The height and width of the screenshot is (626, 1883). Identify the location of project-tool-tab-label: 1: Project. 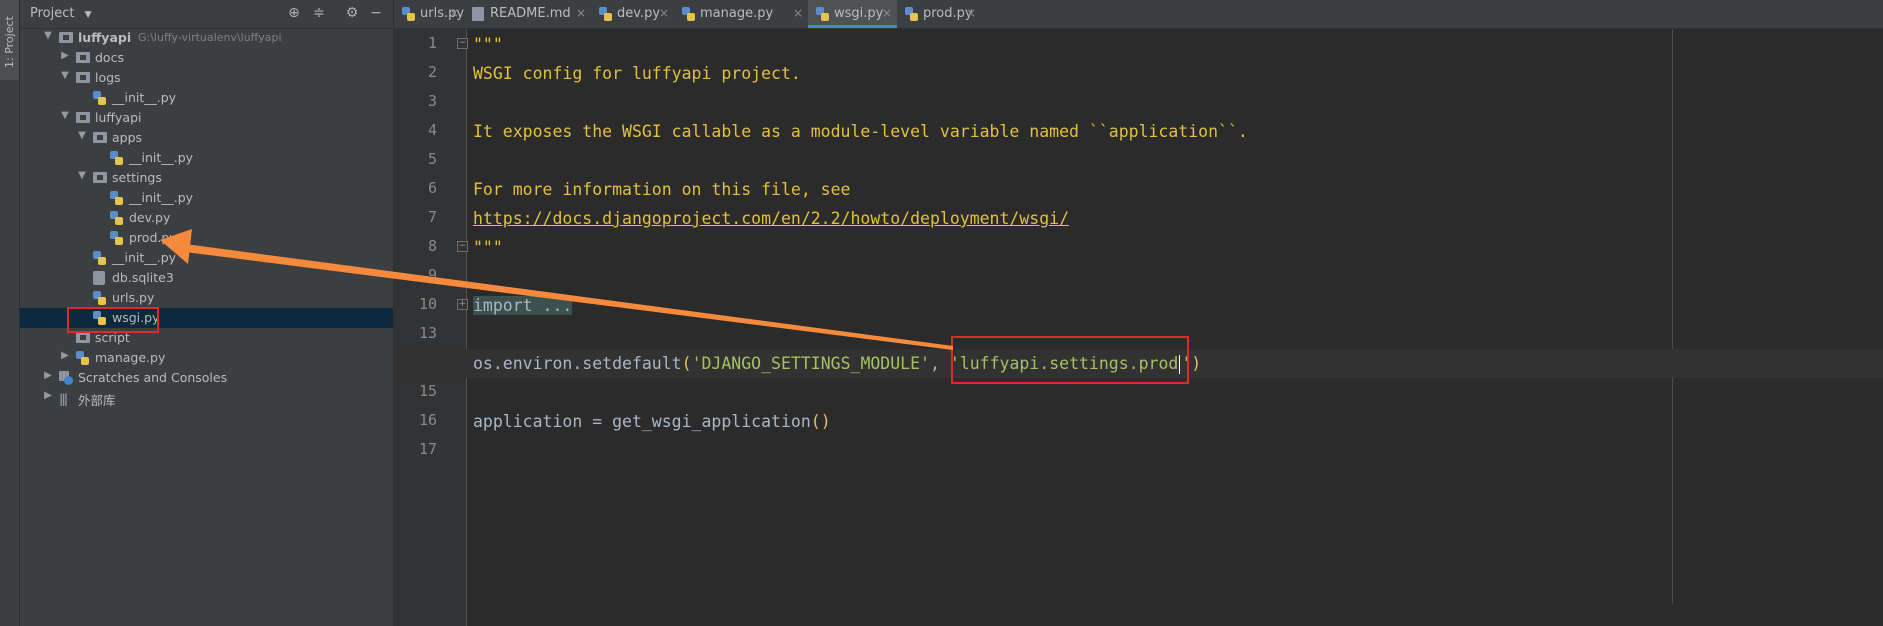
(9, 42).